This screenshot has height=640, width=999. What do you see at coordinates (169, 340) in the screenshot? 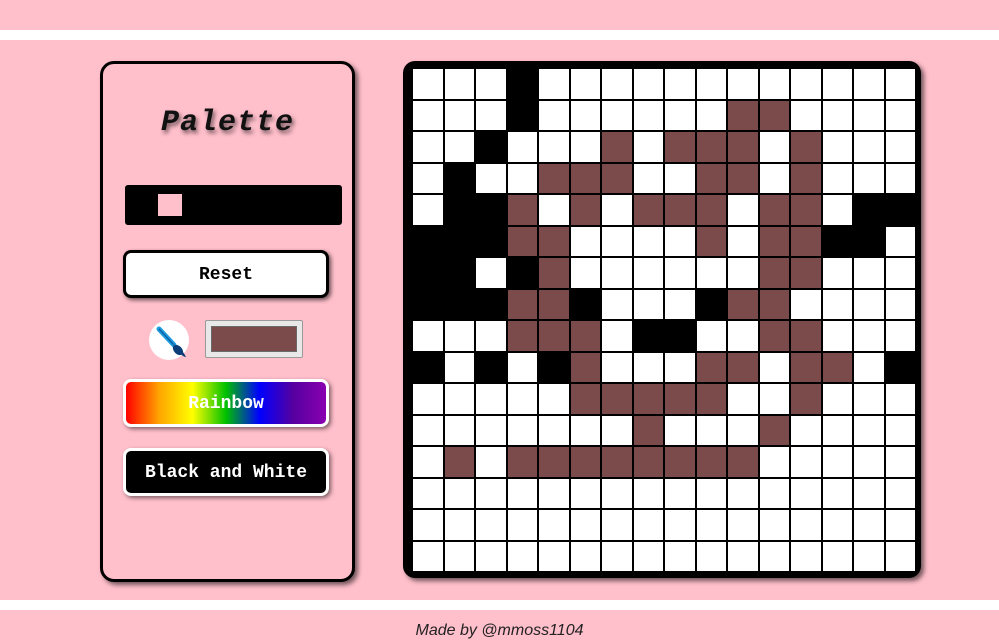
I see `paintbrush-icon` at bounding box center [169, 340].